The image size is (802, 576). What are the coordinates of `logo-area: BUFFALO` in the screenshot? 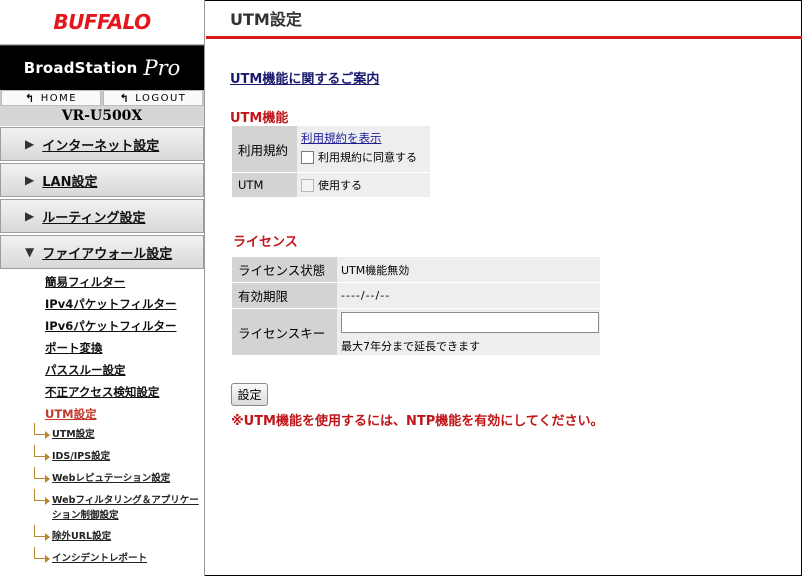 It's located at (102, 22).